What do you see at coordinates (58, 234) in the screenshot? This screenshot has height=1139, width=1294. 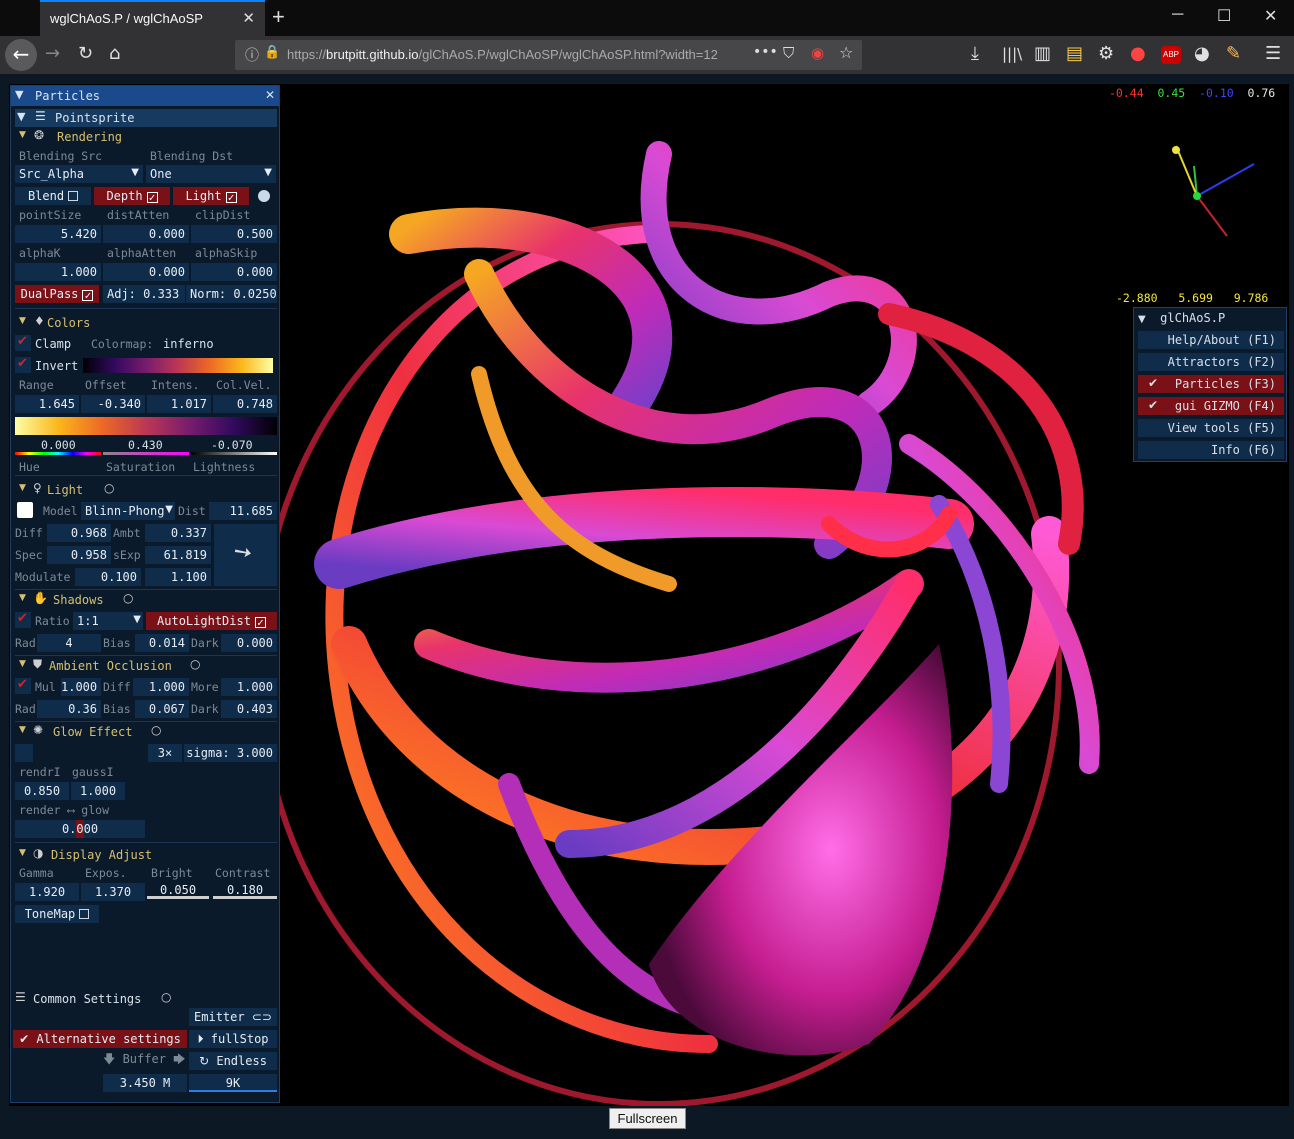 I see `pointsize-field: 5.420` at bounding box center [58, 234].